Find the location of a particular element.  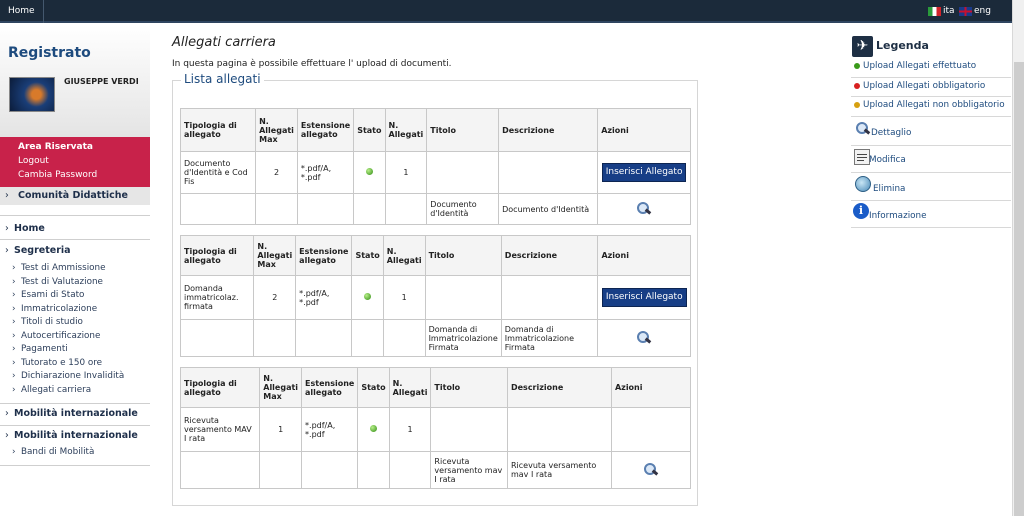

cell-tipologia: Documento d'Identità e Cod Fis is located at coordinates (218, 172).